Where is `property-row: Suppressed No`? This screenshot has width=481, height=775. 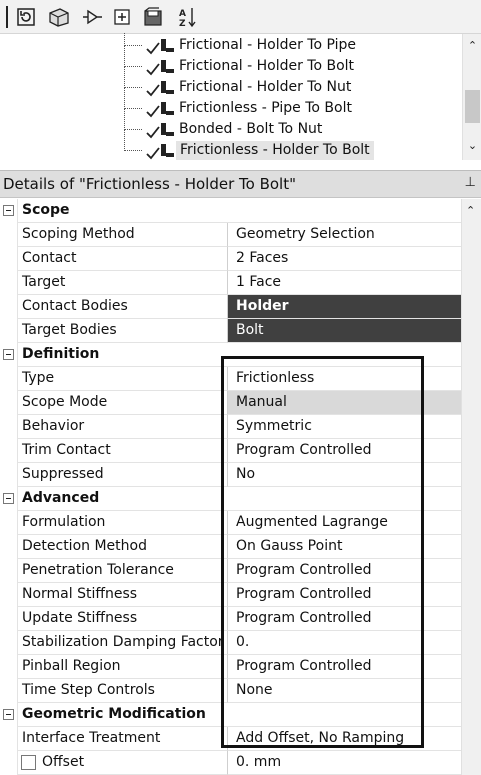 property-row: Suppressed No is located at coordinates (230, 475).